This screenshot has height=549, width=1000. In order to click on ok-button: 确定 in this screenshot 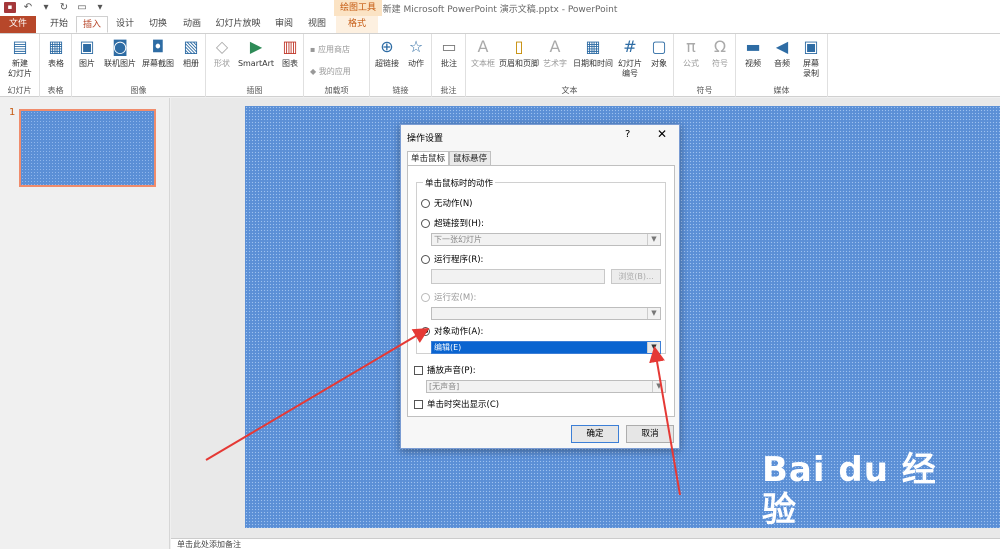, I will do `click(595, 434)`.